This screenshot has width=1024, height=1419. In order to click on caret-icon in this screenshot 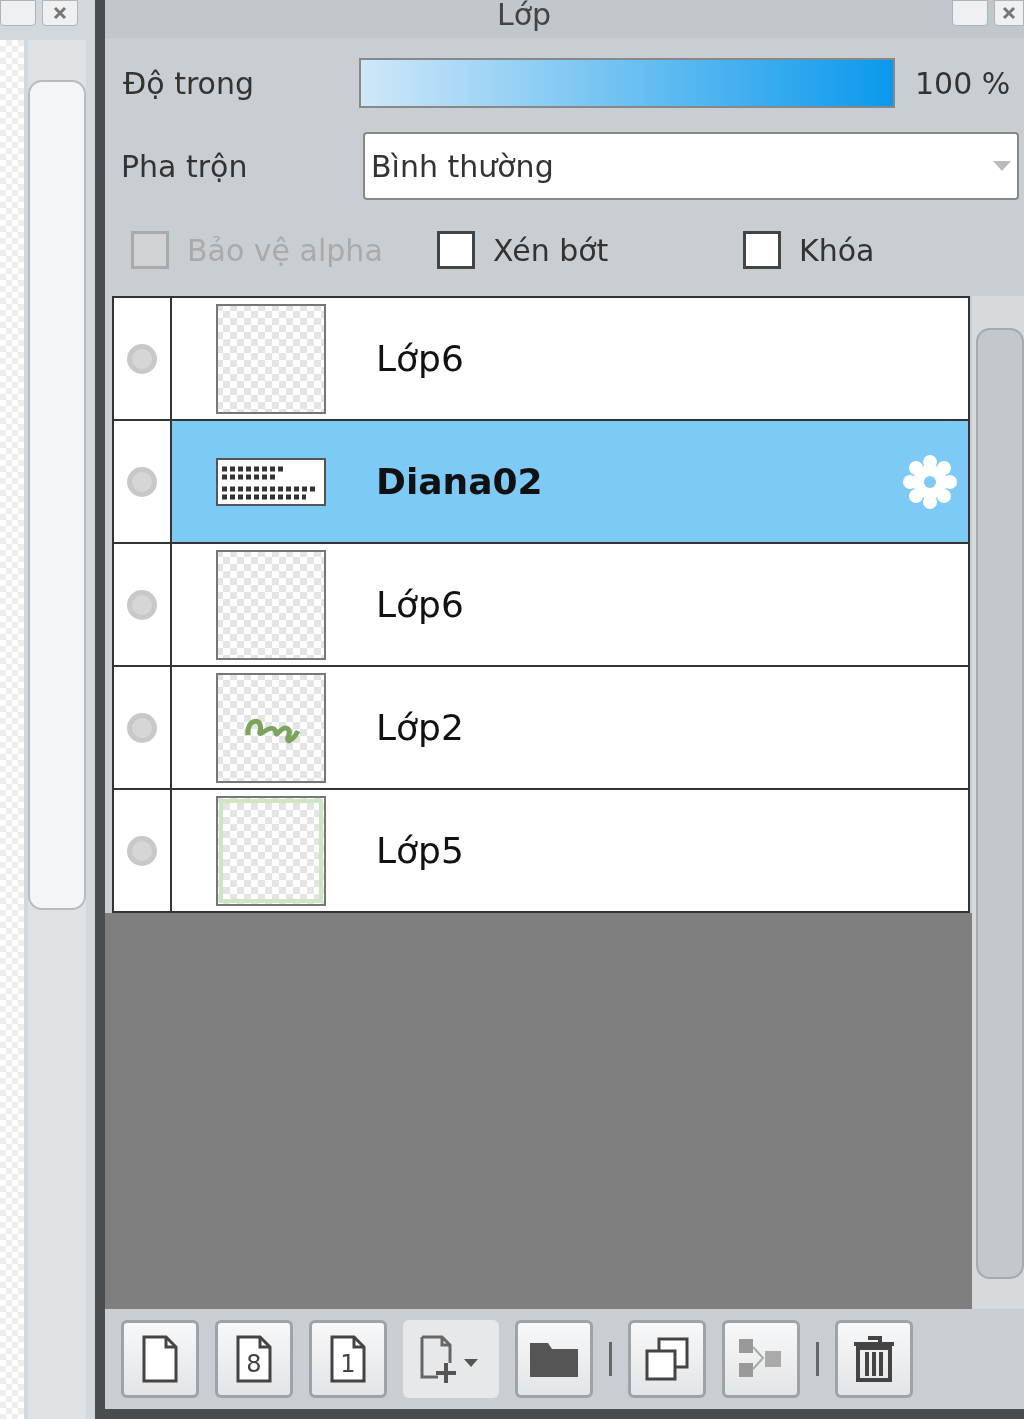, I will do `click(1002, 166)`.